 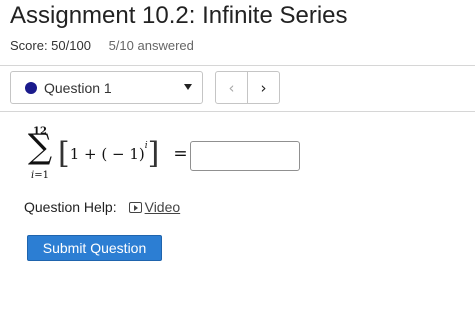 I want to click on next-question-button: ›, so click(x=263, y=87).